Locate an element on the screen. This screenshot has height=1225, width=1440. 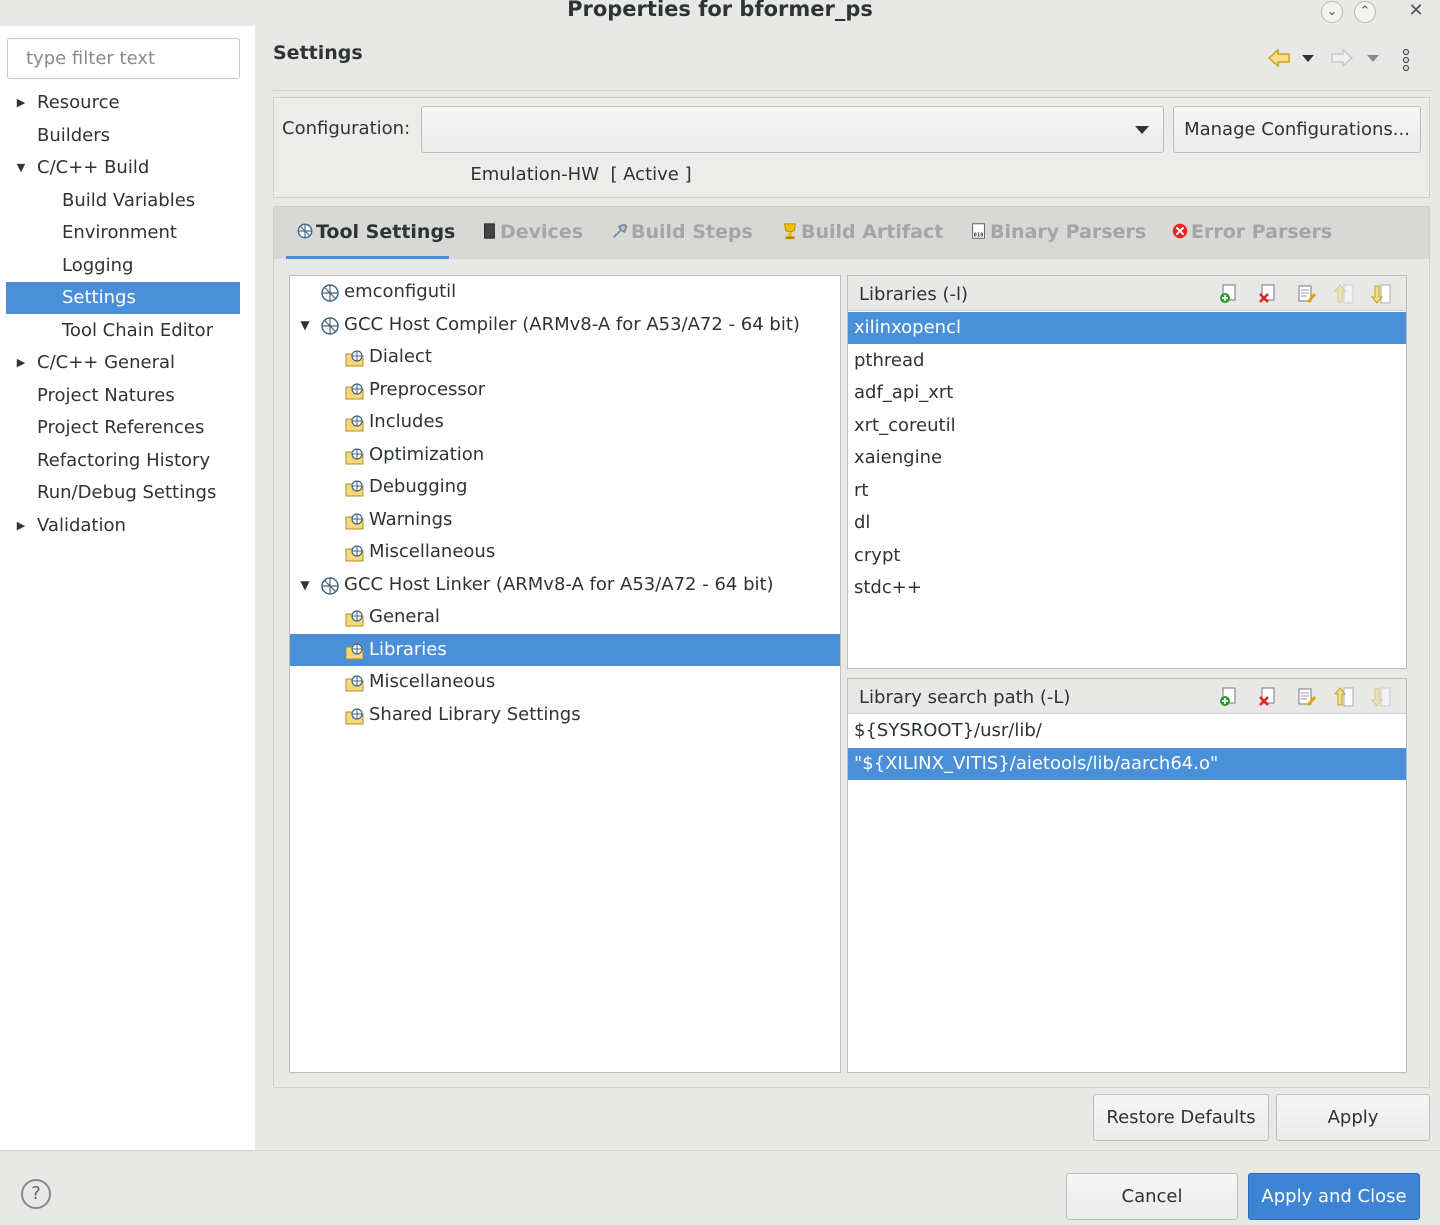
list-item: "${XILINX_VITIS}/aietools/lib/aarch64.o" is located at coordinates (1127, 763).